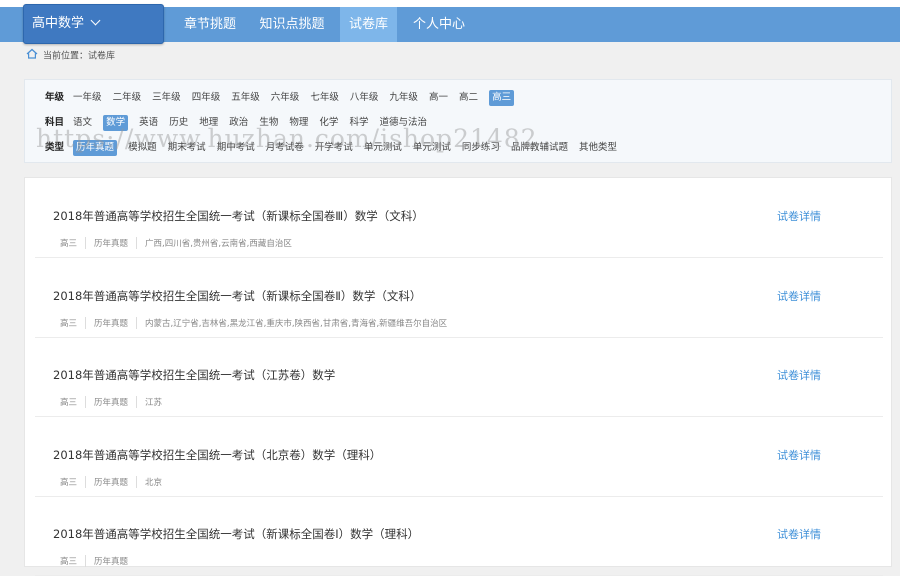  What do you see at coordinates (87, 98) in the screenshot?
I see `grade-option: 一年级` at bounding box center [87, 98].